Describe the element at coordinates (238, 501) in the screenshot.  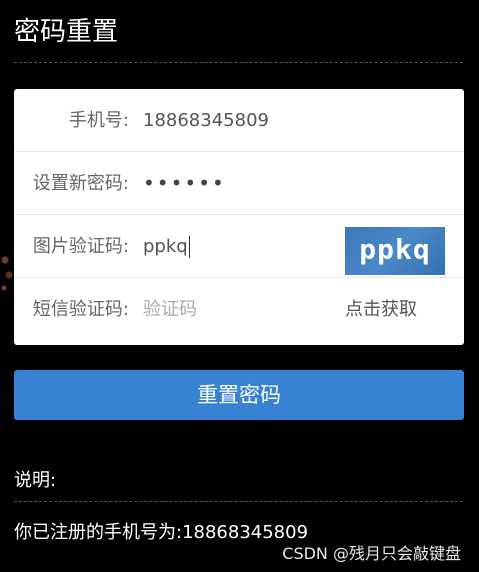
I see `notes-divider` at that location.